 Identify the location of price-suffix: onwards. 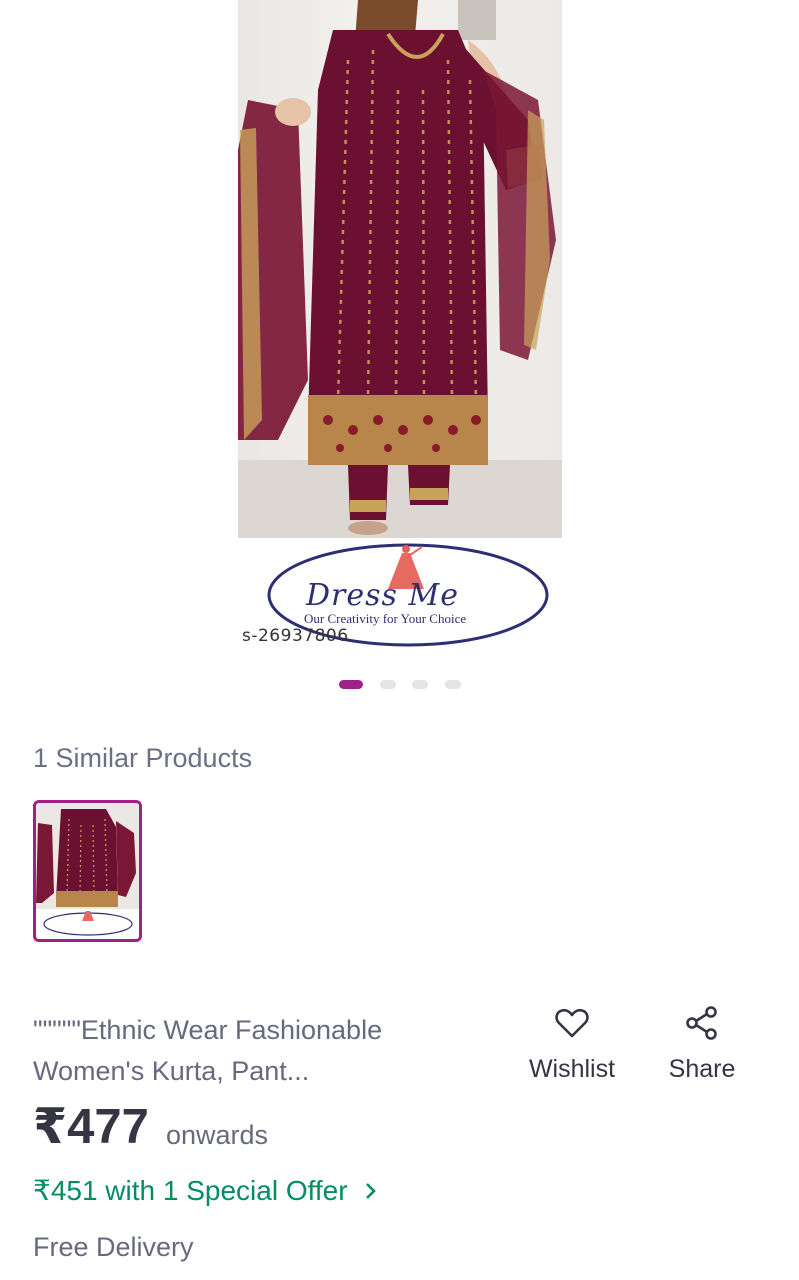
(217, 1135).